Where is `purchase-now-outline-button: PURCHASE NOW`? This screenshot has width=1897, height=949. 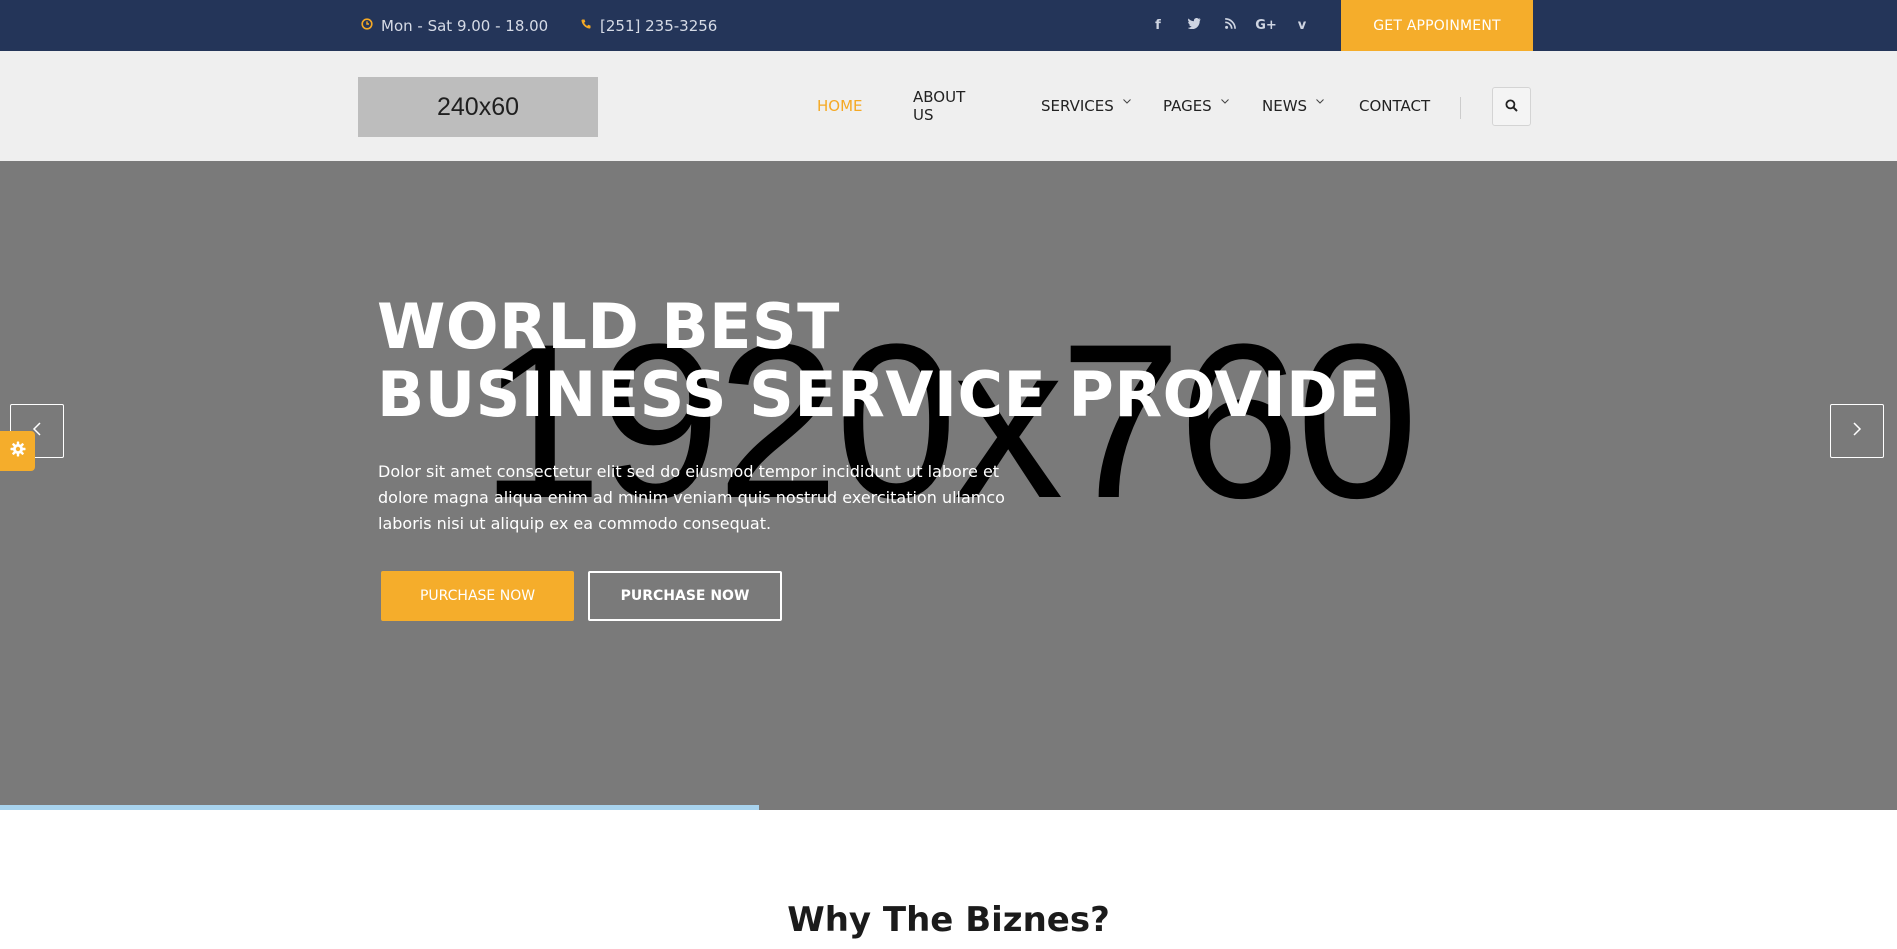 purchase-now-outline-button: PURCHASE NOW is located at coordinates (685, 596).